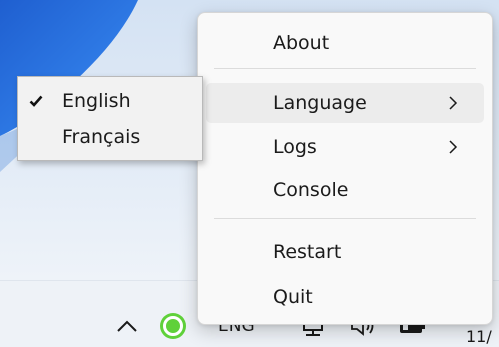 The height and width of the screenshot is (347, 499). What do you see at coordinates (110, 118) in the screenshot?
I see `language-submenu: English Français` at bounding box center [110, 118].